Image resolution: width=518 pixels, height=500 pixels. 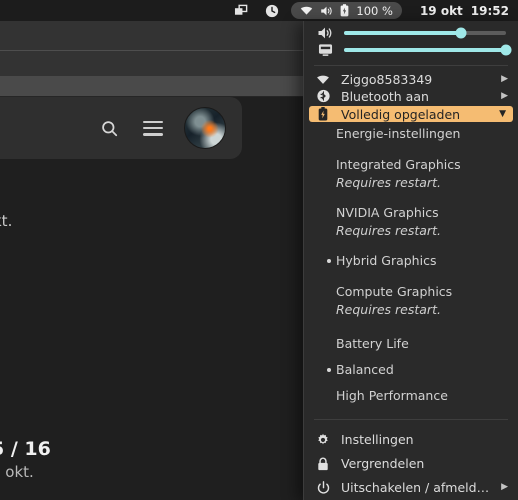 I want to click on menu-item-graphics-nvidia: NVIDIA Graphics Requires restart., so click(x=411, y=221).